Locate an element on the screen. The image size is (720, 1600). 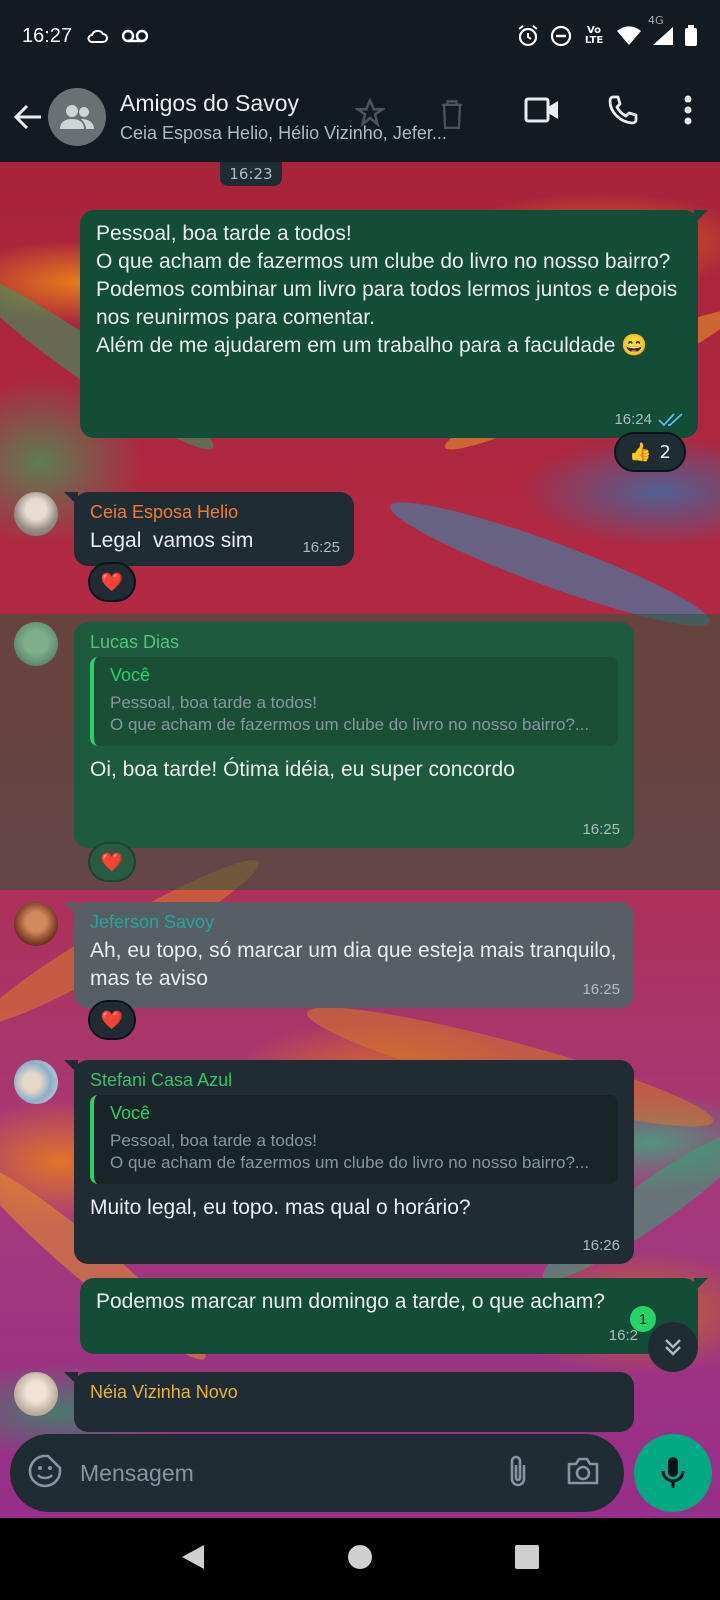
message-meta: 16:26 is located at coordinates (601, 1245).